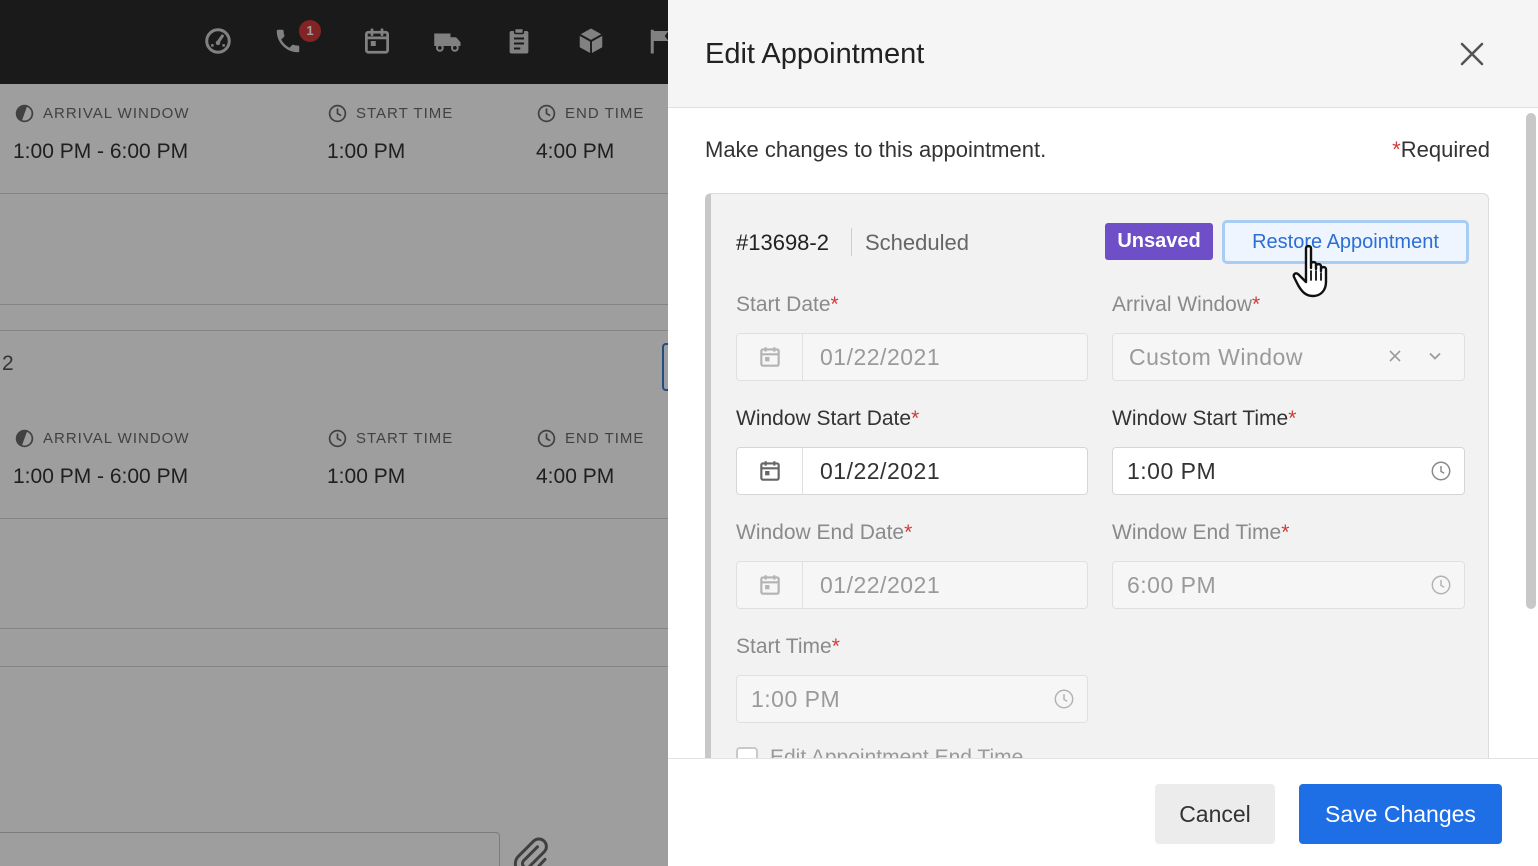 The image size is (1538, 866). Describe the element at coordinates (880, 585) in the screenshot. I see `window-end-date-value: 01/22/2021` at that location.